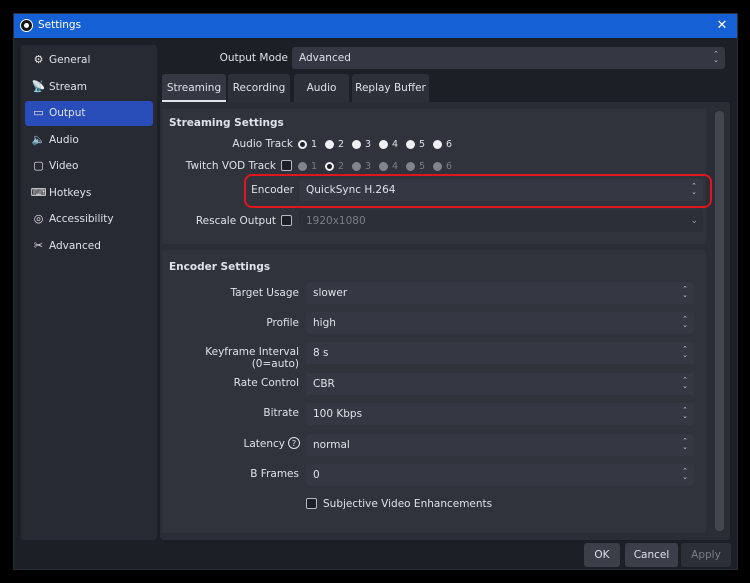 This screenshot has height=583, width=750. I want to click on sidebar-item-label: Hotkeys, so click(70, 192).